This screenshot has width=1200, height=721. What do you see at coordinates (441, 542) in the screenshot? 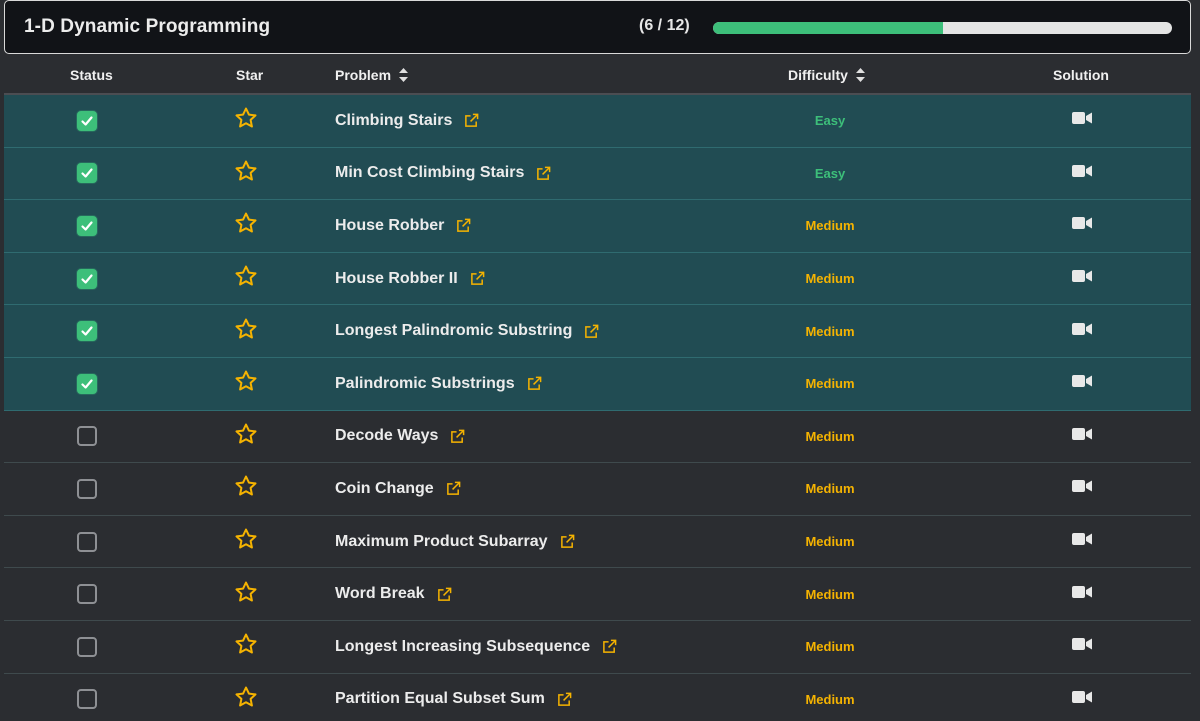
I see `problem-link: Maximum Product Subarray` at bounding box center [441, 542].